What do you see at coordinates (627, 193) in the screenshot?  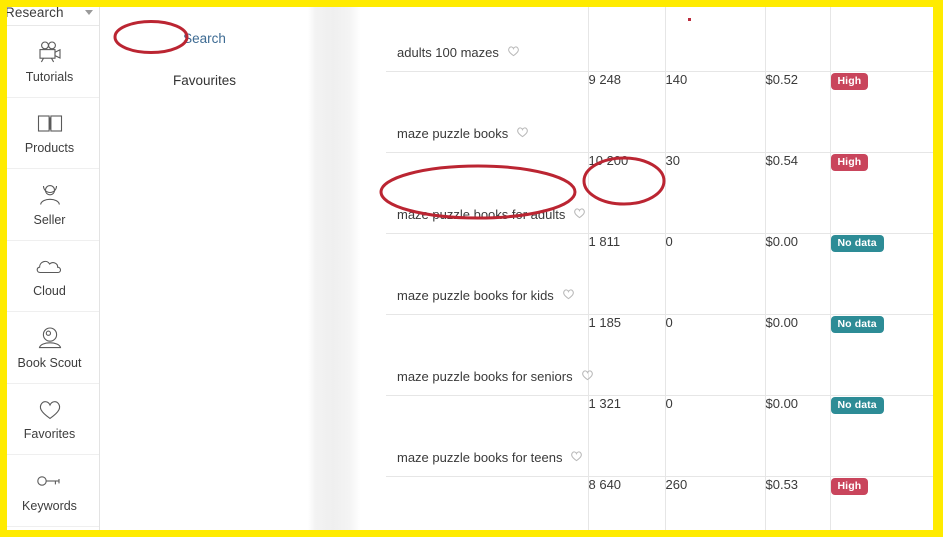 I see `cell-volume: 10 200` at bounding box center [627, 193].